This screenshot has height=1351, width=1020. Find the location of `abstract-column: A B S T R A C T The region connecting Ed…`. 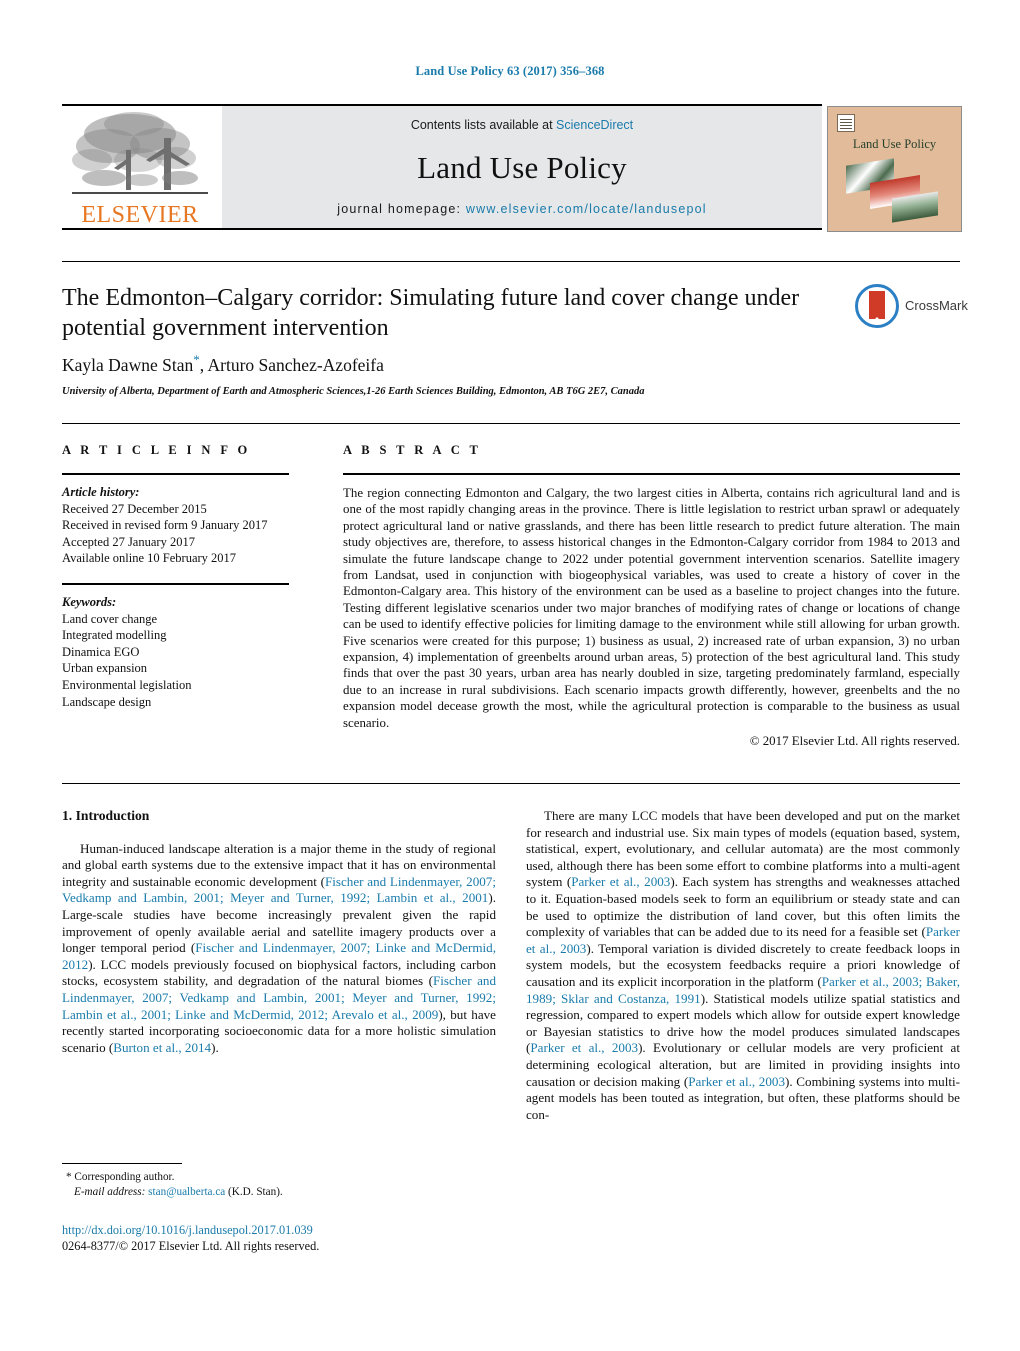

abstract-column: A B S T R A C T The region connecting Ed… is located at coordinates (651, 596).